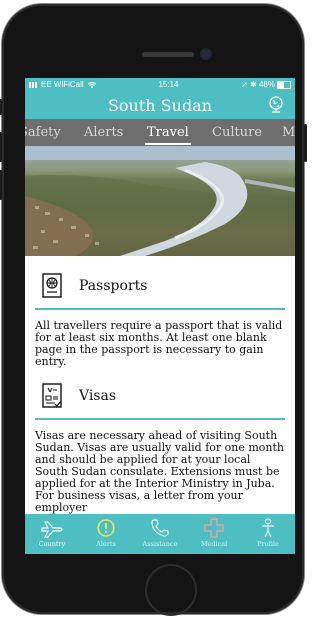 This screenshot has height=619, width=320. What do you see at coordinates (171, 590) in the screenshot?
I see `home-button` at bounding box center [171, 590].